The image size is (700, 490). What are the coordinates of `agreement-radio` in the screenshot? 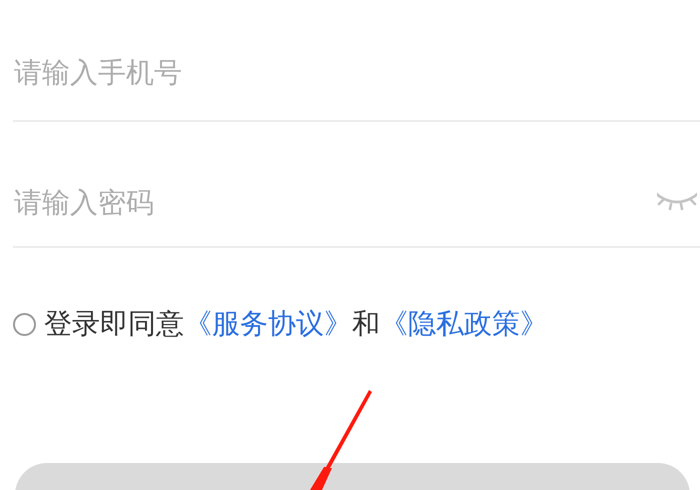 It's located at (24, 324).